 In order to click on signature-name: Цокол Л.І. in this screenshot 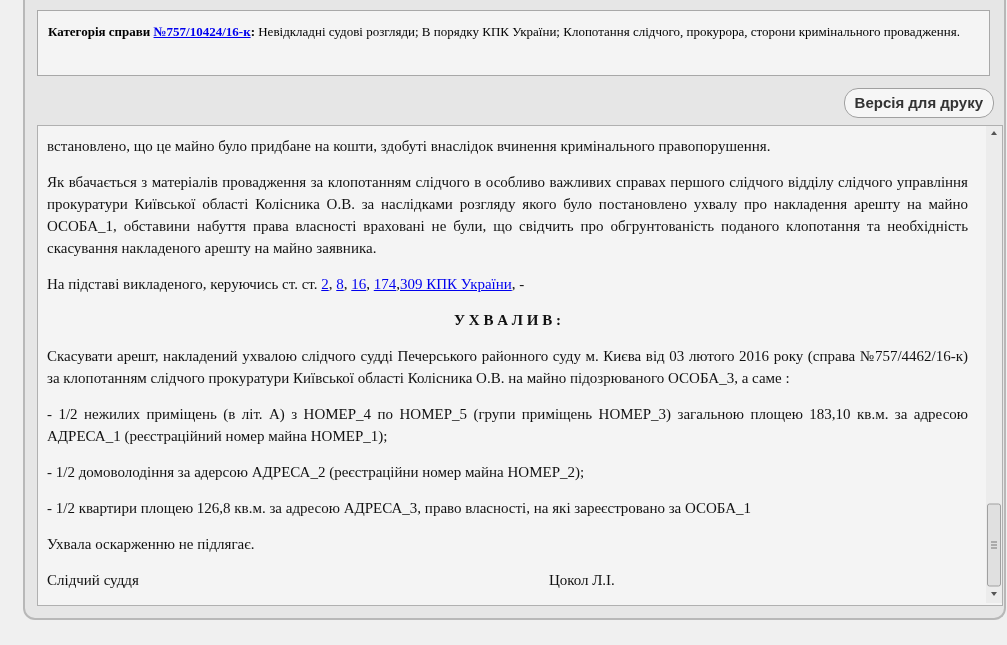, I will do `click(582, 580)`.